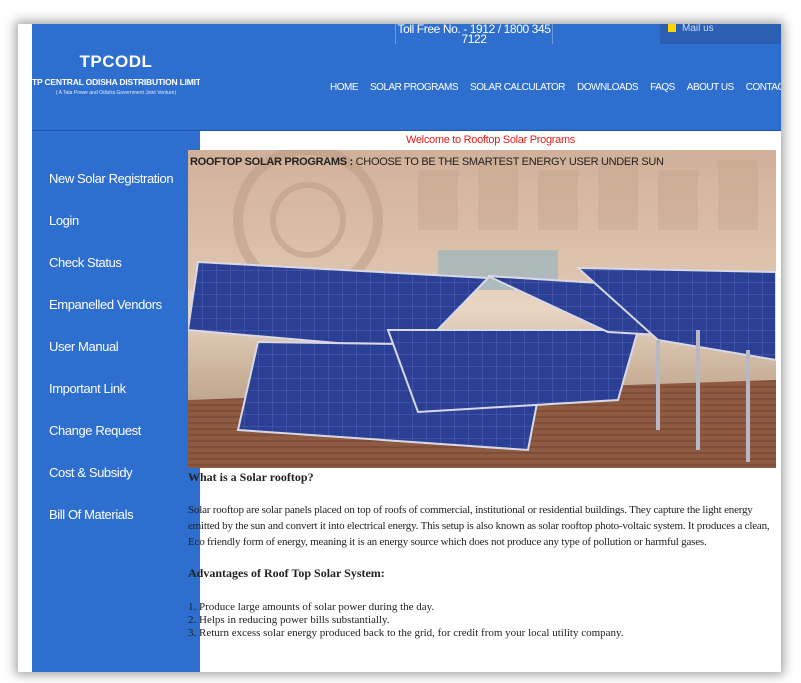  Describe the element at coordinates (122, 82) in the screenshot. I see `logo-company-name: TP CENTRAL ODISHA DISTRIBUTION LIMITED` at that location.